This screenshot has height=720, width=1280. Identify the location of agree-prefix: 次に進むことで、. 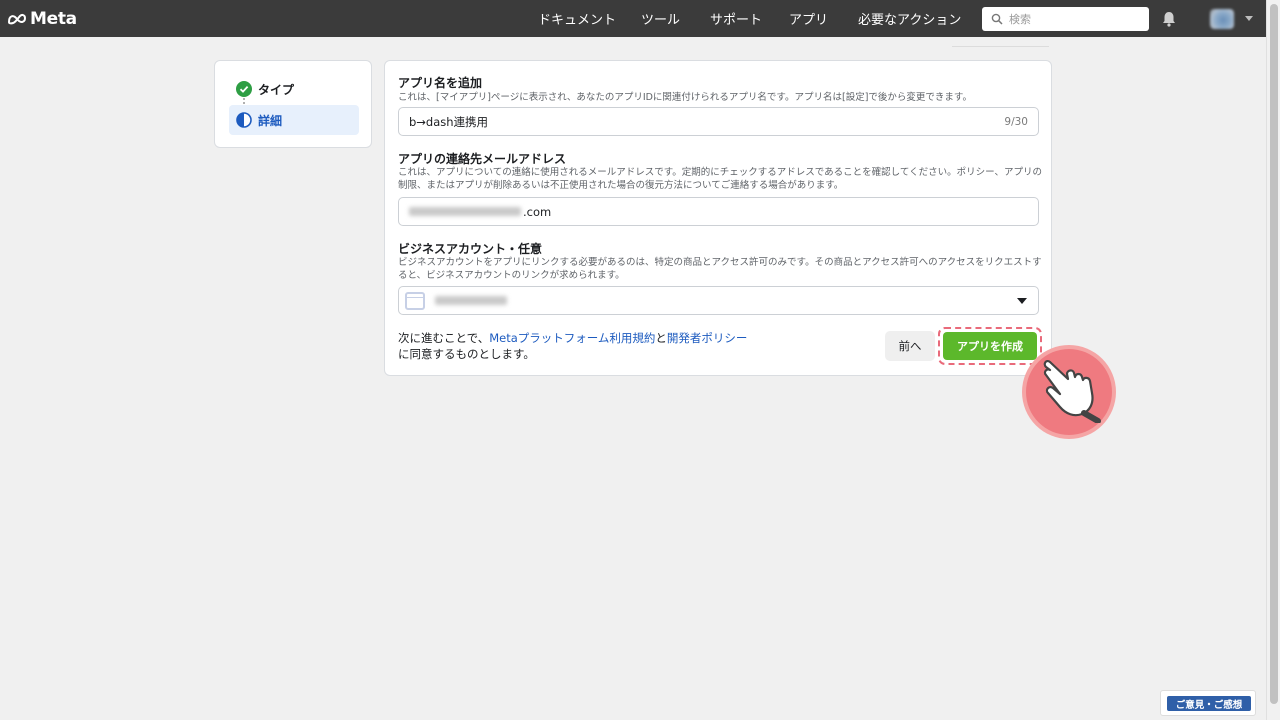
(444, 338).